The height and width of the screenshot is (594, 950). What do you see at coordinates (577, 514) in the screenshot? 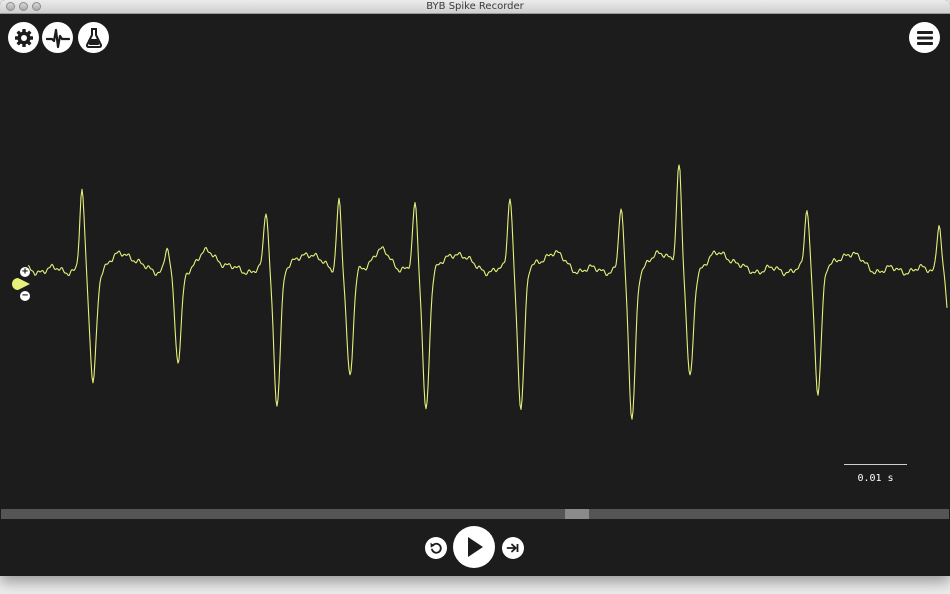
I see `timeline-scroll-thumb` at bounding box center [577, 514].